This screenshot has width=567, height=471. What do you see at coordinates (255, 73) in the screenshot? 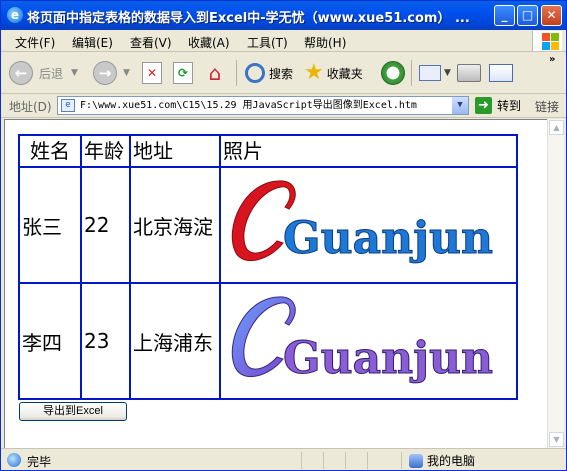
I see `search-icon` at bounding box center [255, 73].